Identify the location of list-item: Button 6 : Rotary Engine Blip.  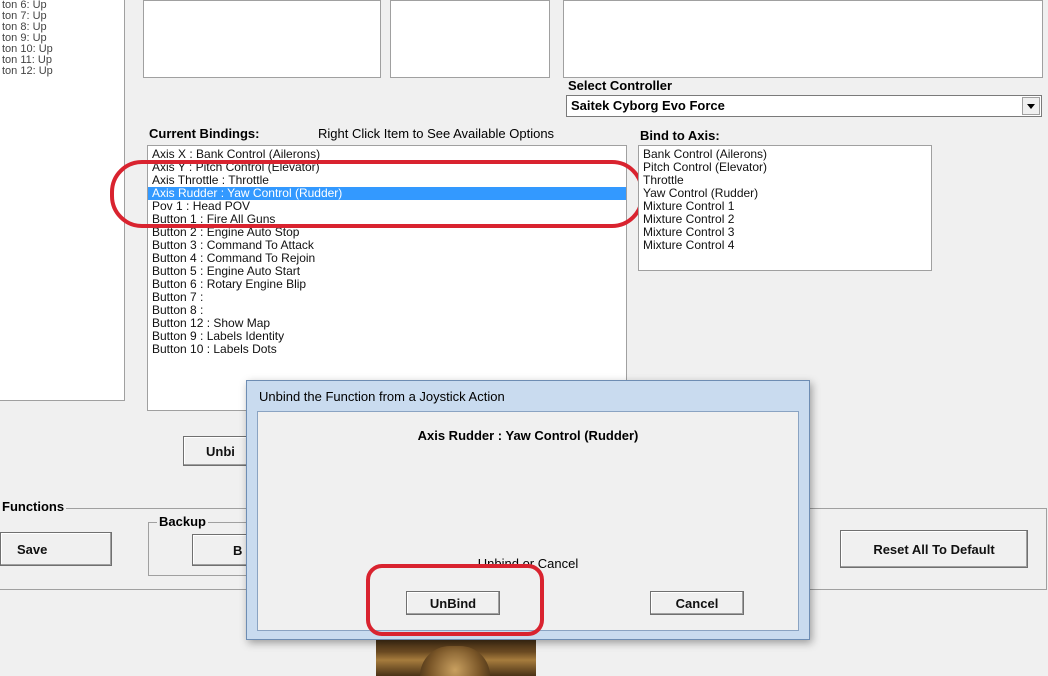
(387, 284).